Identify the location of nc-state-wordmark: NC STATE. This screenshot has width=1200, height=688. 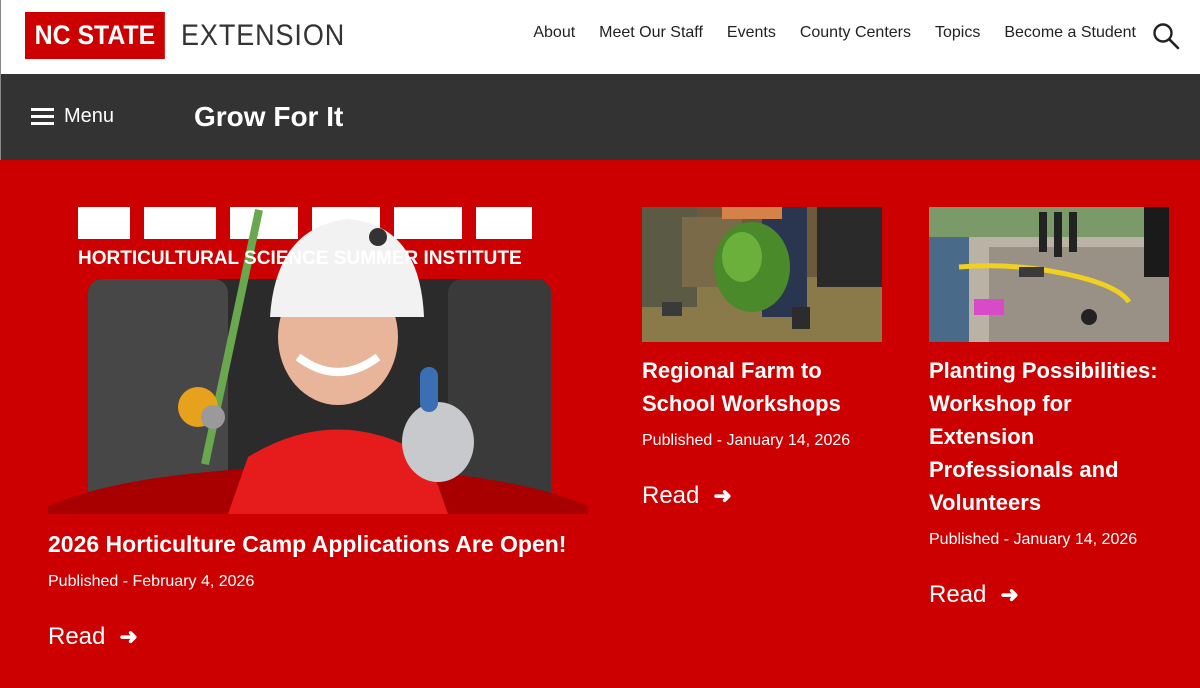
(95, 35).